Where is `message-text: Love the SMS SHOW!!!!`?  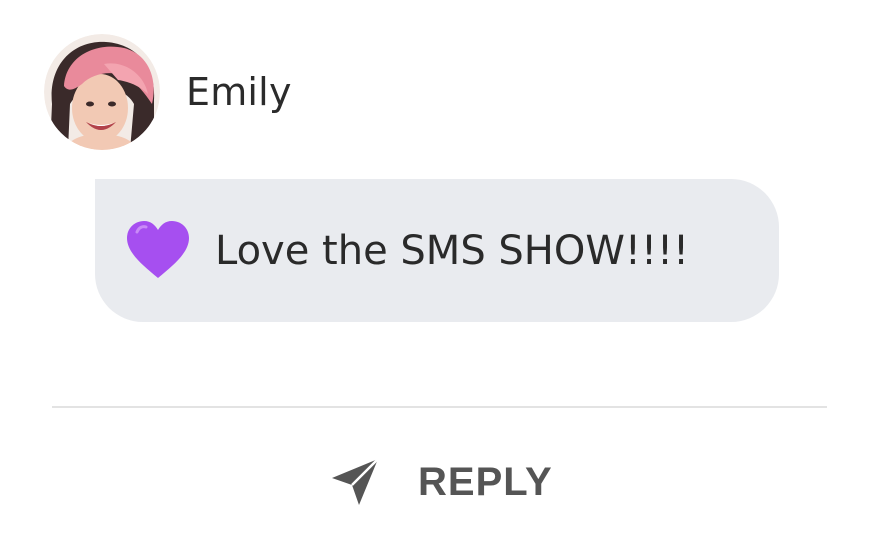 message-text: Love the SMS SHOW!!!! is located at coordinates (452, 250).